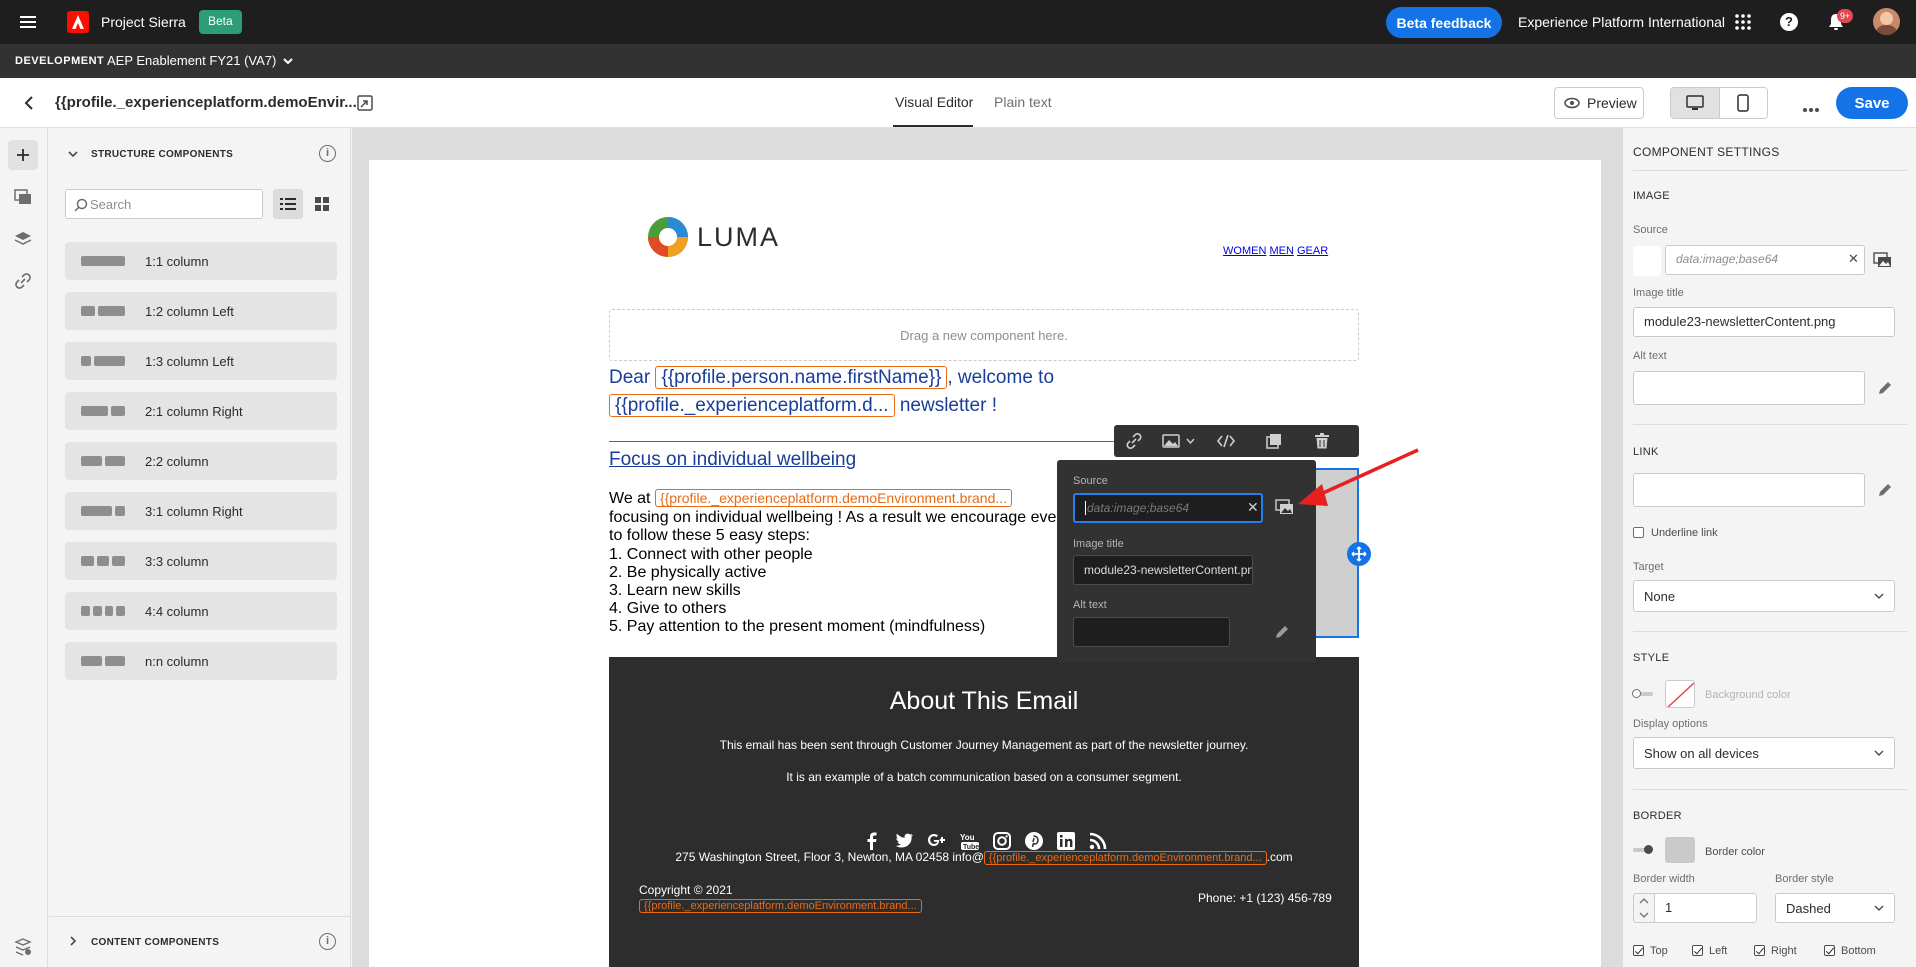 Image resolution: width=1916 pixels, height=967 pixels. I want to click on twitter-icon, so click(904, 841).